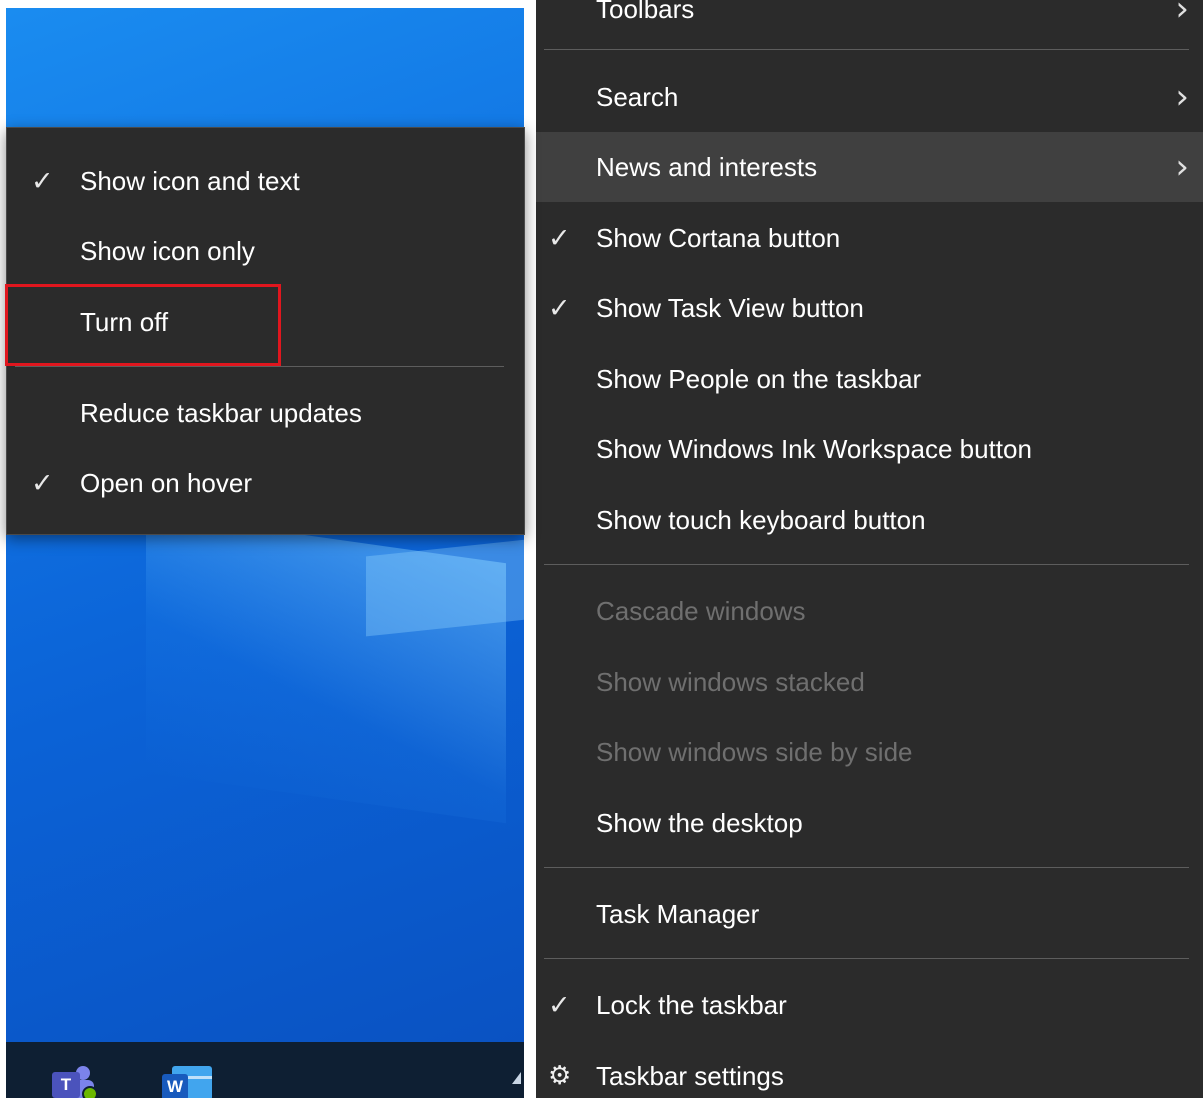 The height and width of the screenshot is (1098, 1203). I want to click on teams-tile-letter: T, so click(66, 1085).